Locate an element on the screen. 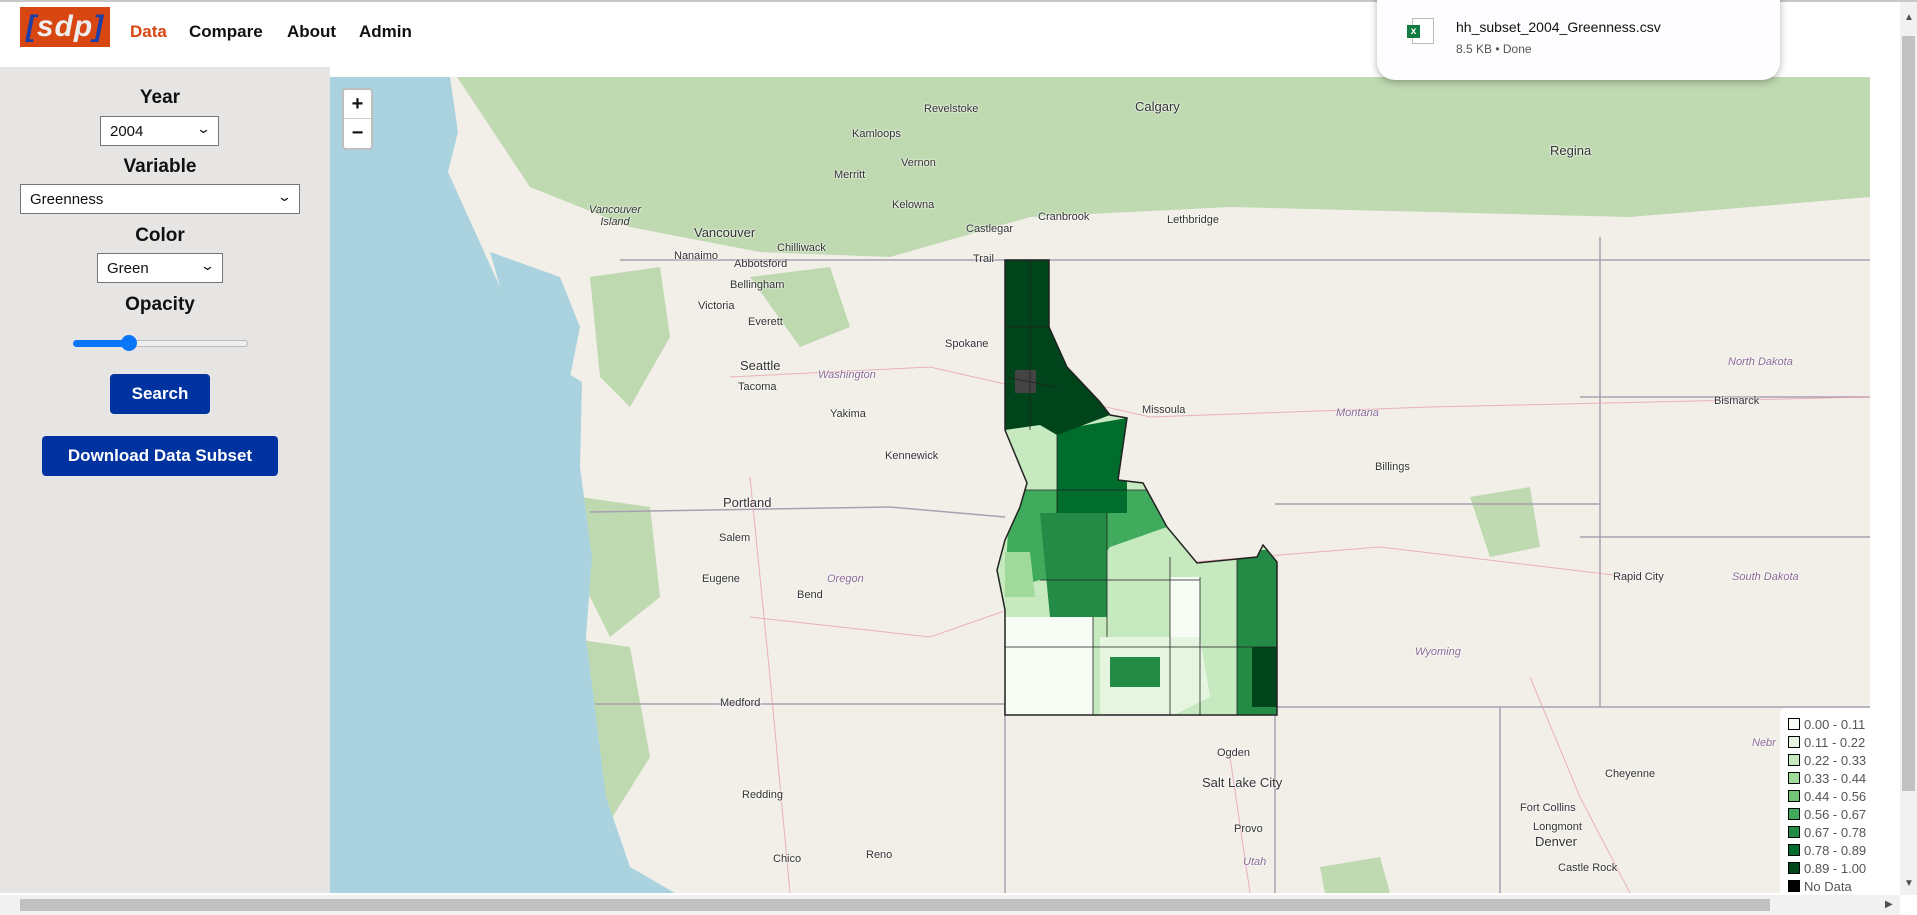  legend-label: 0.56 - 0.67 is located at coordinates (1835, 814).